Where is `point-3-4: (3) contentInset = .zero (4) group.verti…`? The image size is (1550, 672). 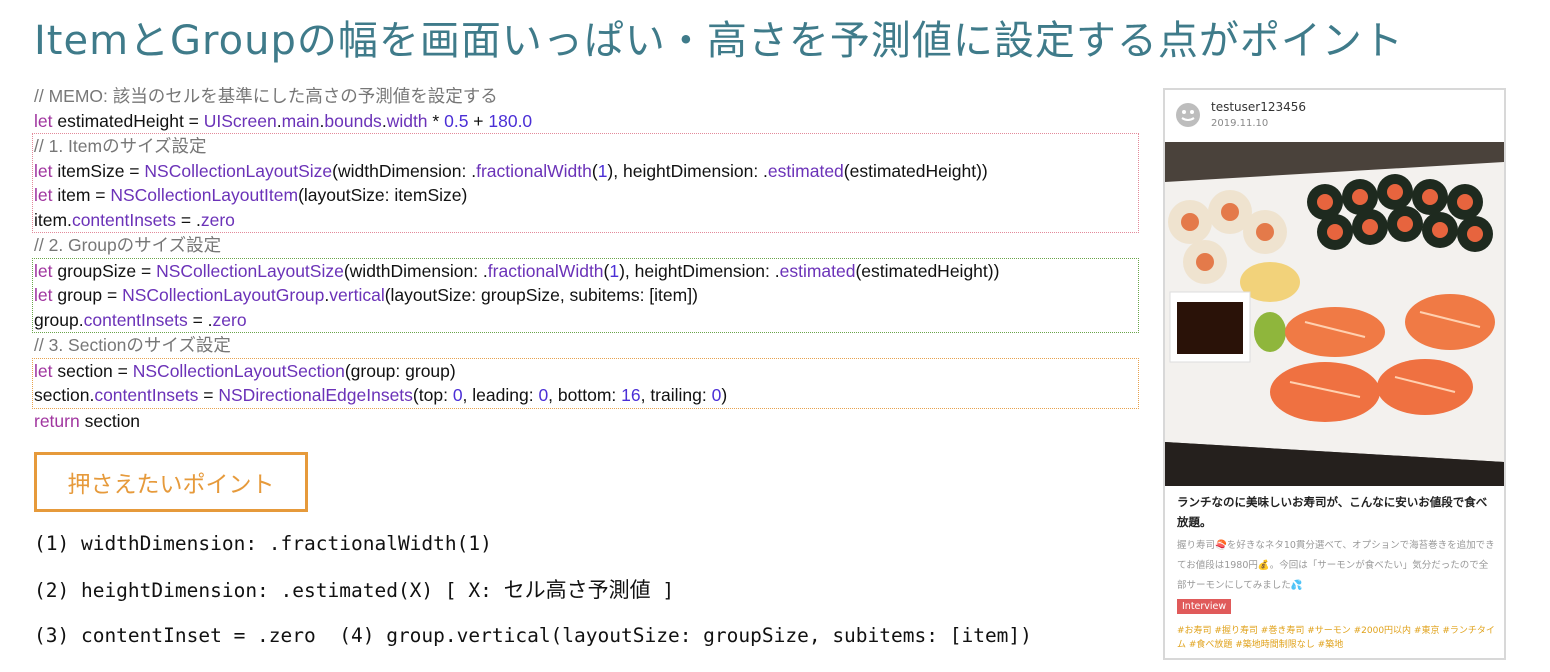 point-3-4: (3) contentInset = .zero (4) group.verti… is located at coordinates (533, 635).